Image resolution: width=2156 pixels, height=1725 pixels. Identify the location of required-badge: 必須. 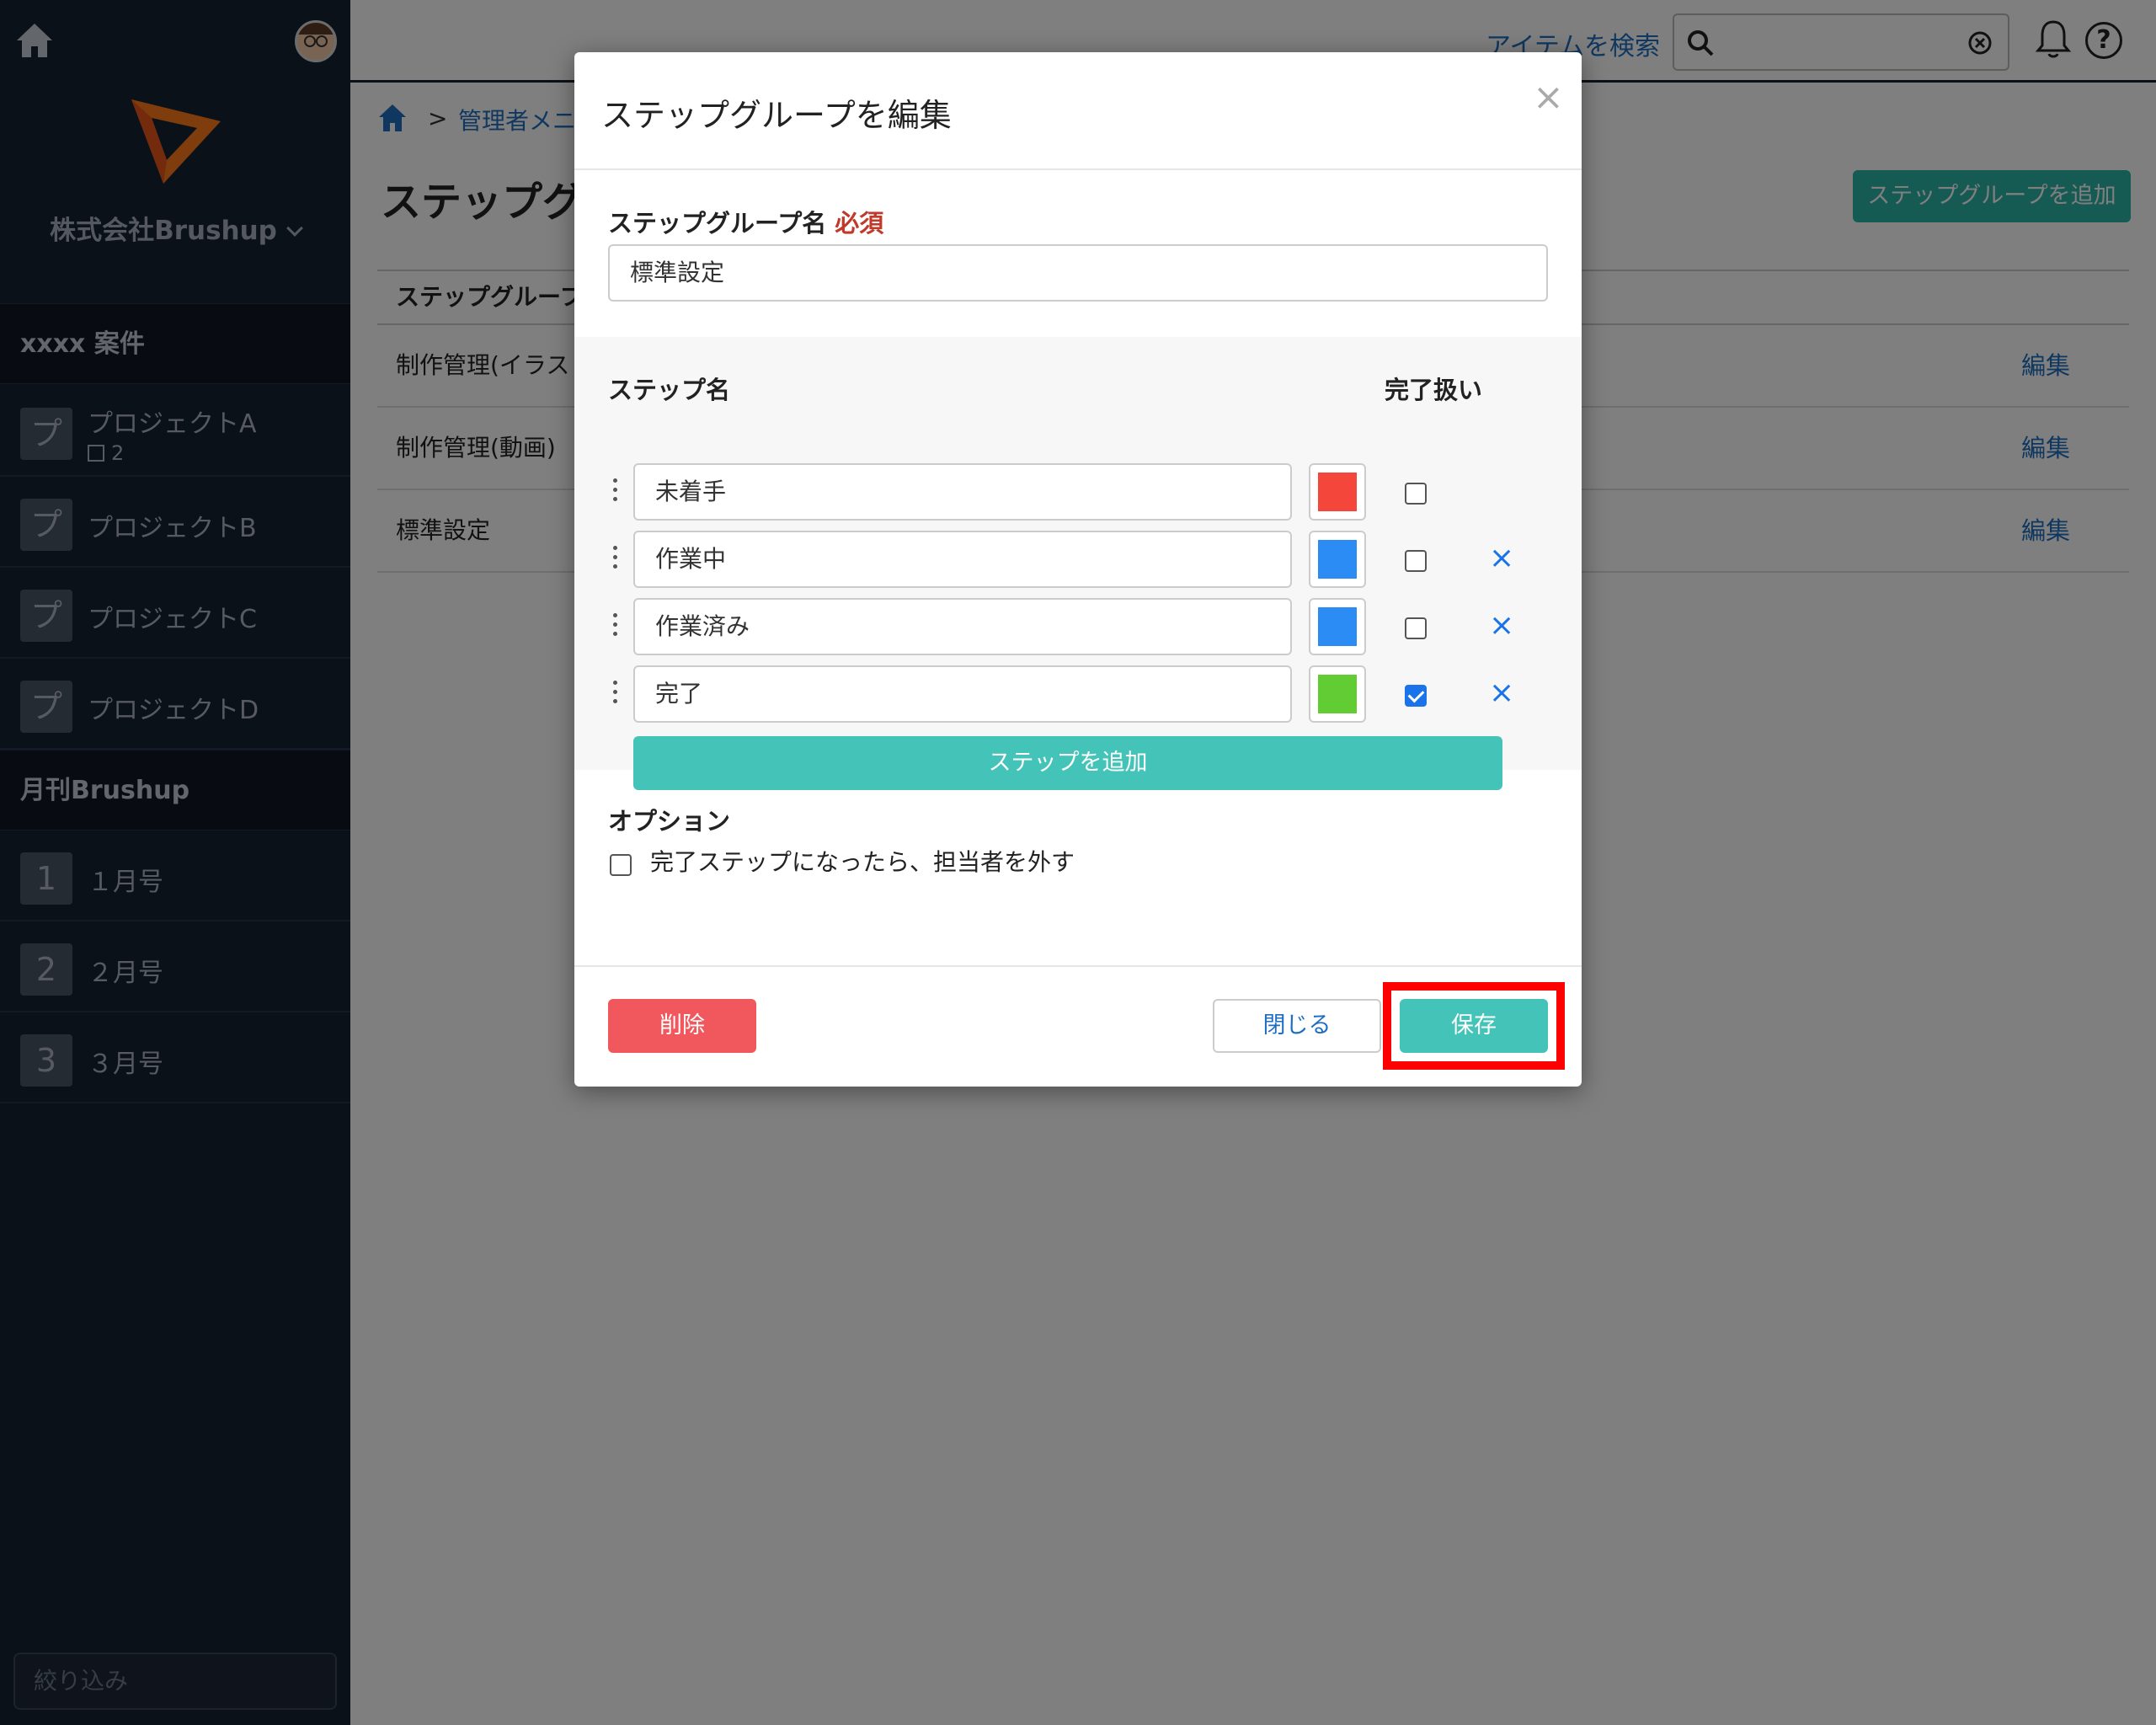
(859, 223).